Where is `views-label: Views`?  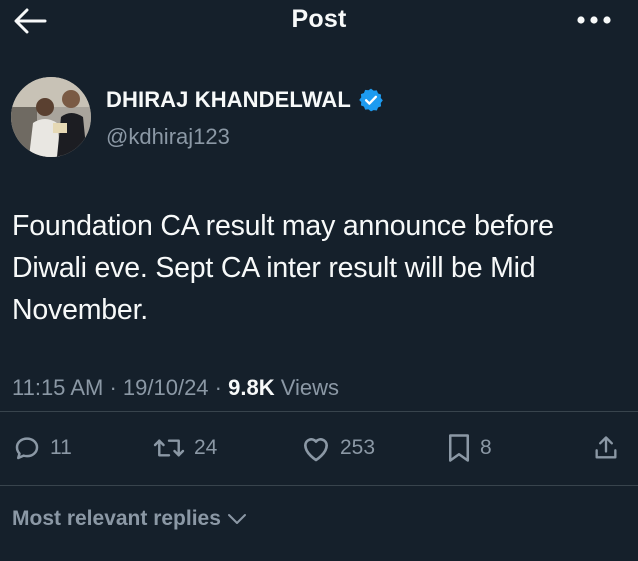
views-label: Views is located at coordinates (310, 387).